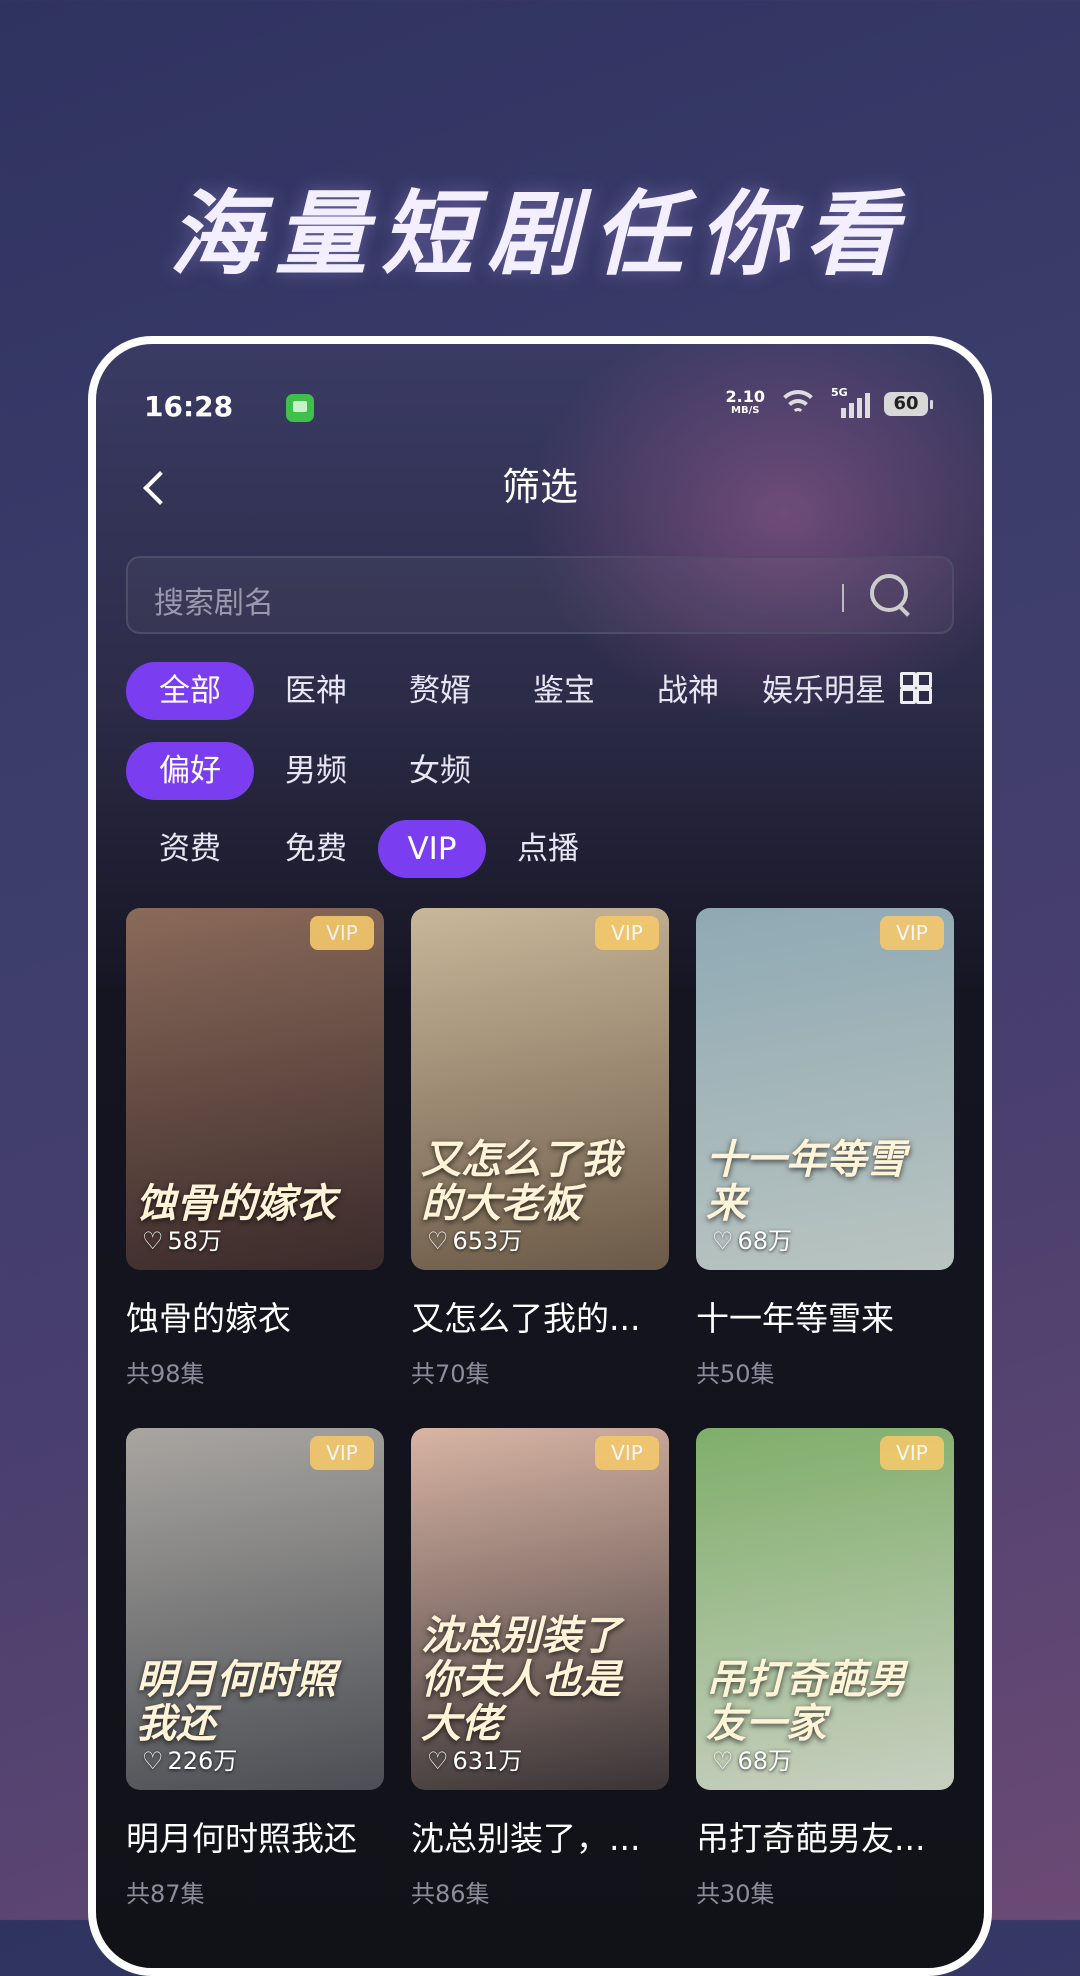  I want to click on preference-chip-label: 偏好, so click(190, 771).